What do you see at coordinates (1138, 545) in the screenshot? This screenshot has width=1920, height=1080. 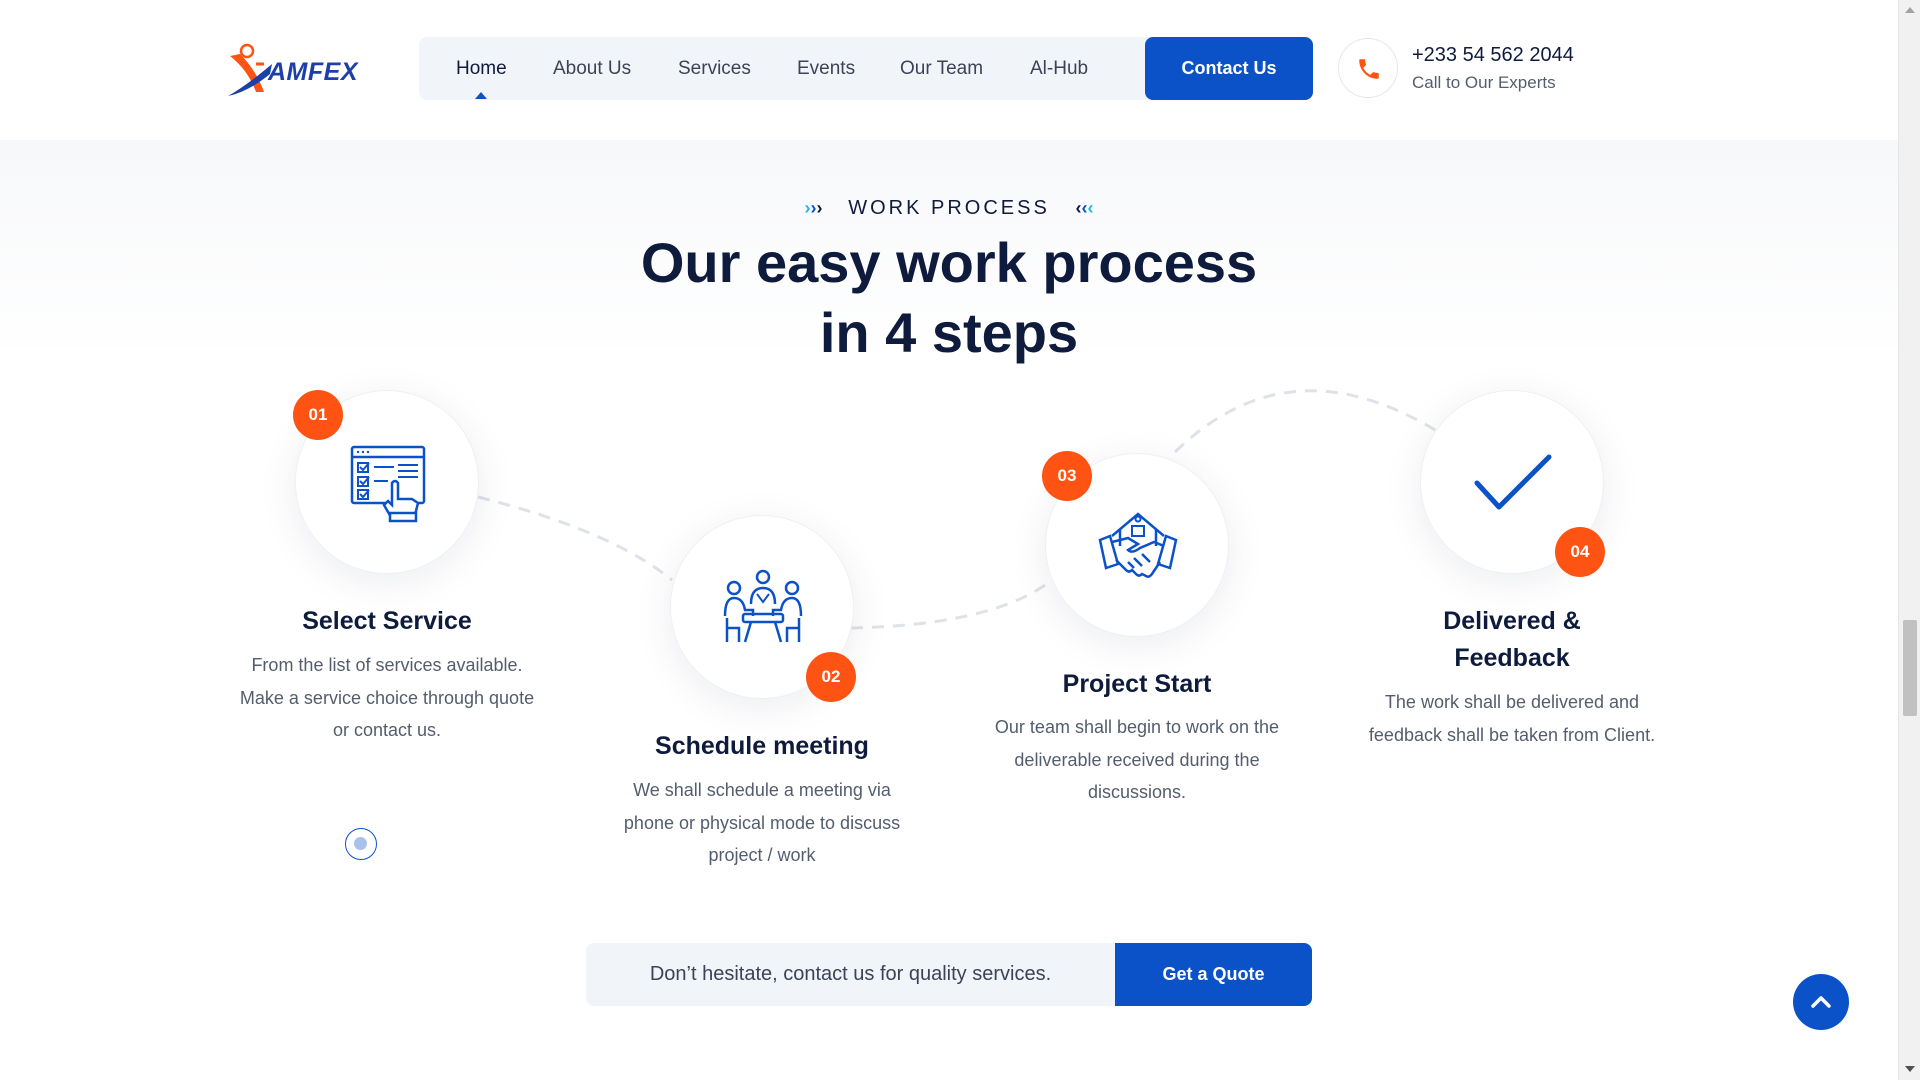 I see `handshake-icon` at bounding box center [1138, 545].